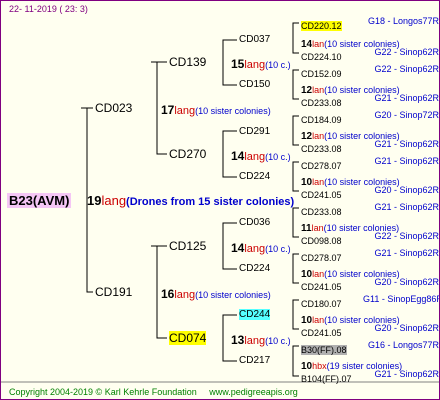 This screenshot has height=400, width=440. I want to click on g2-node-1: CD139, so click(187, 62).